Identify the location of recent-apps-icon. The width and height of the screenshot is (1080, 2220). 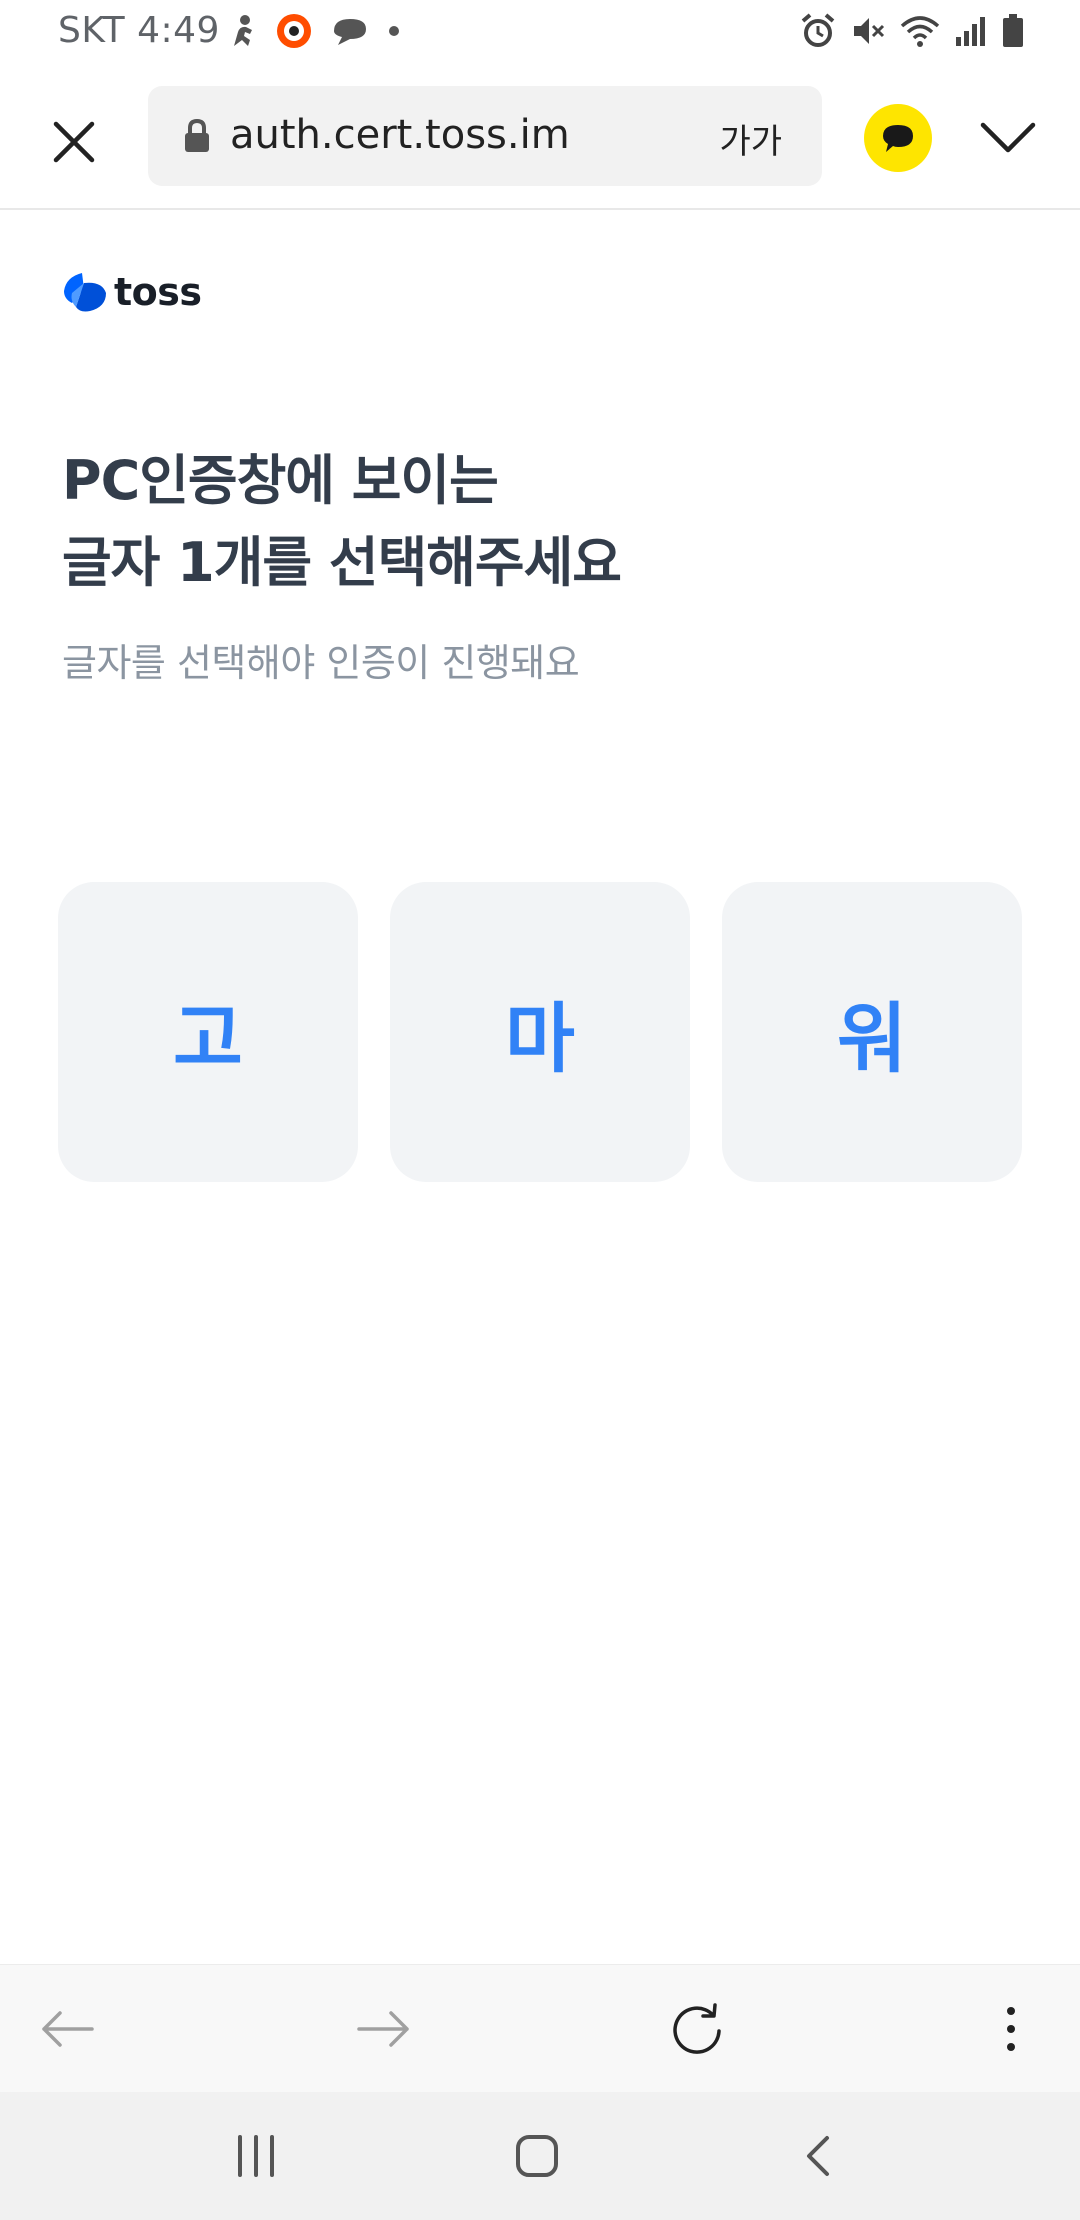
(256, 2156).